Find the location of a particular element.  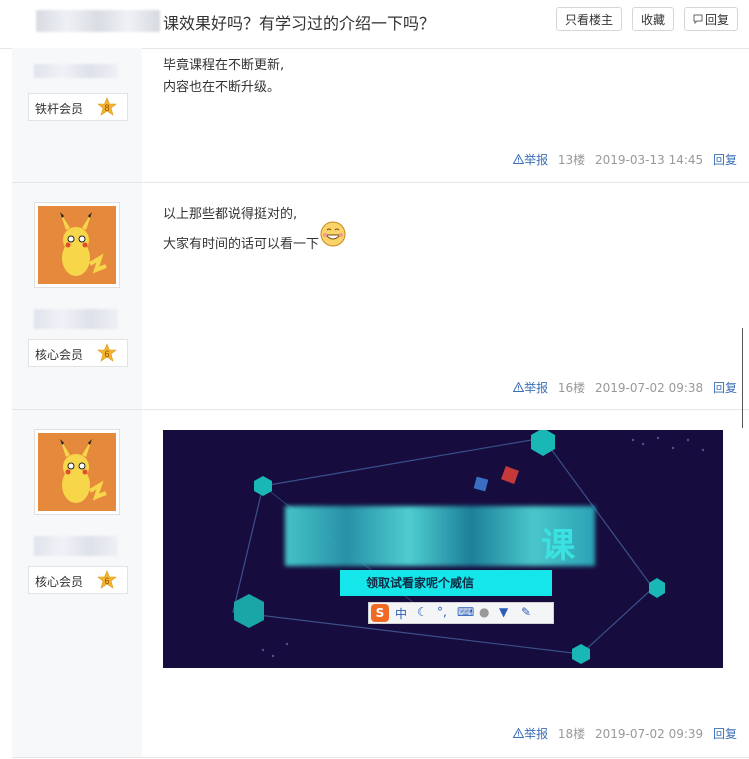

thread-header: 课效果好吗？有学习过的介绍一下吗？ 只看楼主 收藏 回复 is located at coordinates (374, 24).